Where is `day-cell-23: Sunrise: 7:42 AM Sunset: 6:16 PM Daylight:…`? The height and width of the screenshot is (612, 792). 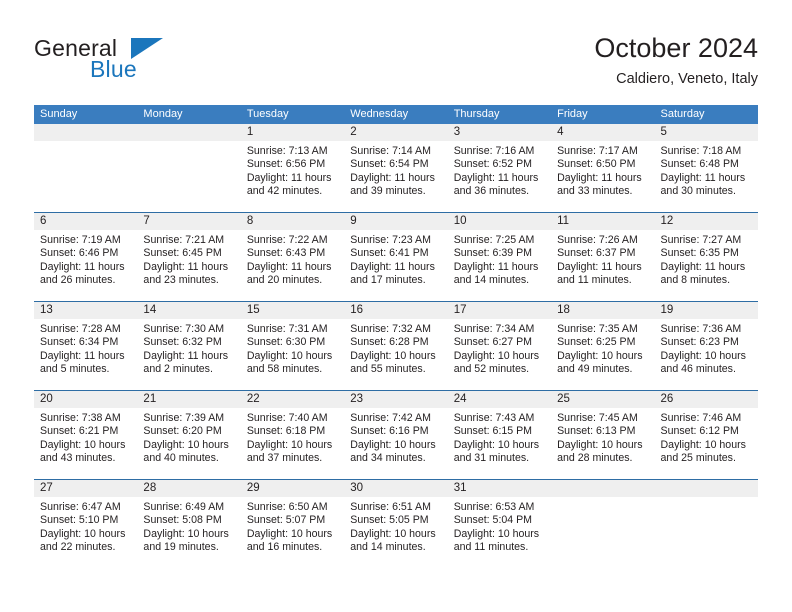
day-cell-23: Sunrise: 7:42 AM Sunset: 6:16 PM Daylight:… is located at coordinates (395, 443).